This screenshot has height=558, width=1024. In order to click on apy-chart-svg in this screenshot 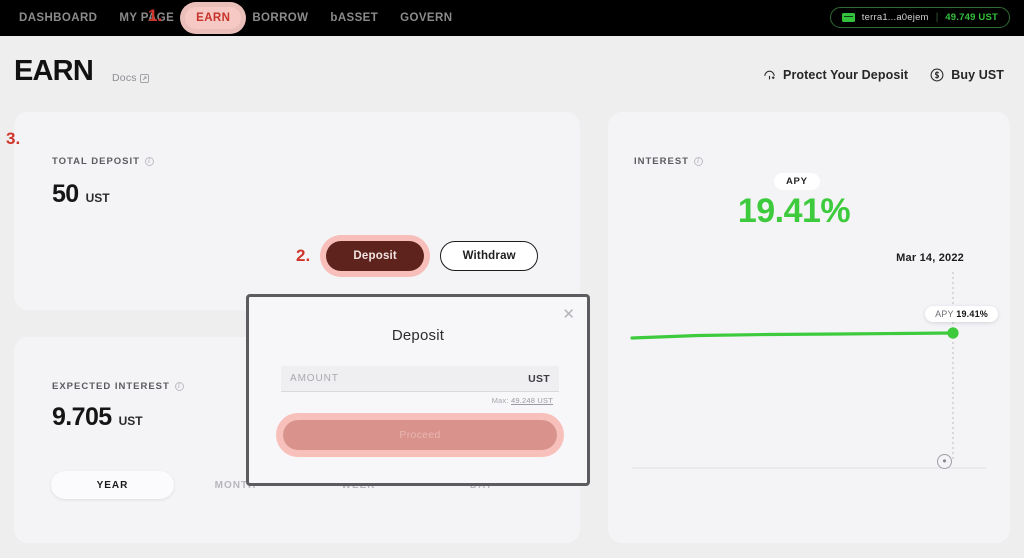, I will do `click(808, 370)`.